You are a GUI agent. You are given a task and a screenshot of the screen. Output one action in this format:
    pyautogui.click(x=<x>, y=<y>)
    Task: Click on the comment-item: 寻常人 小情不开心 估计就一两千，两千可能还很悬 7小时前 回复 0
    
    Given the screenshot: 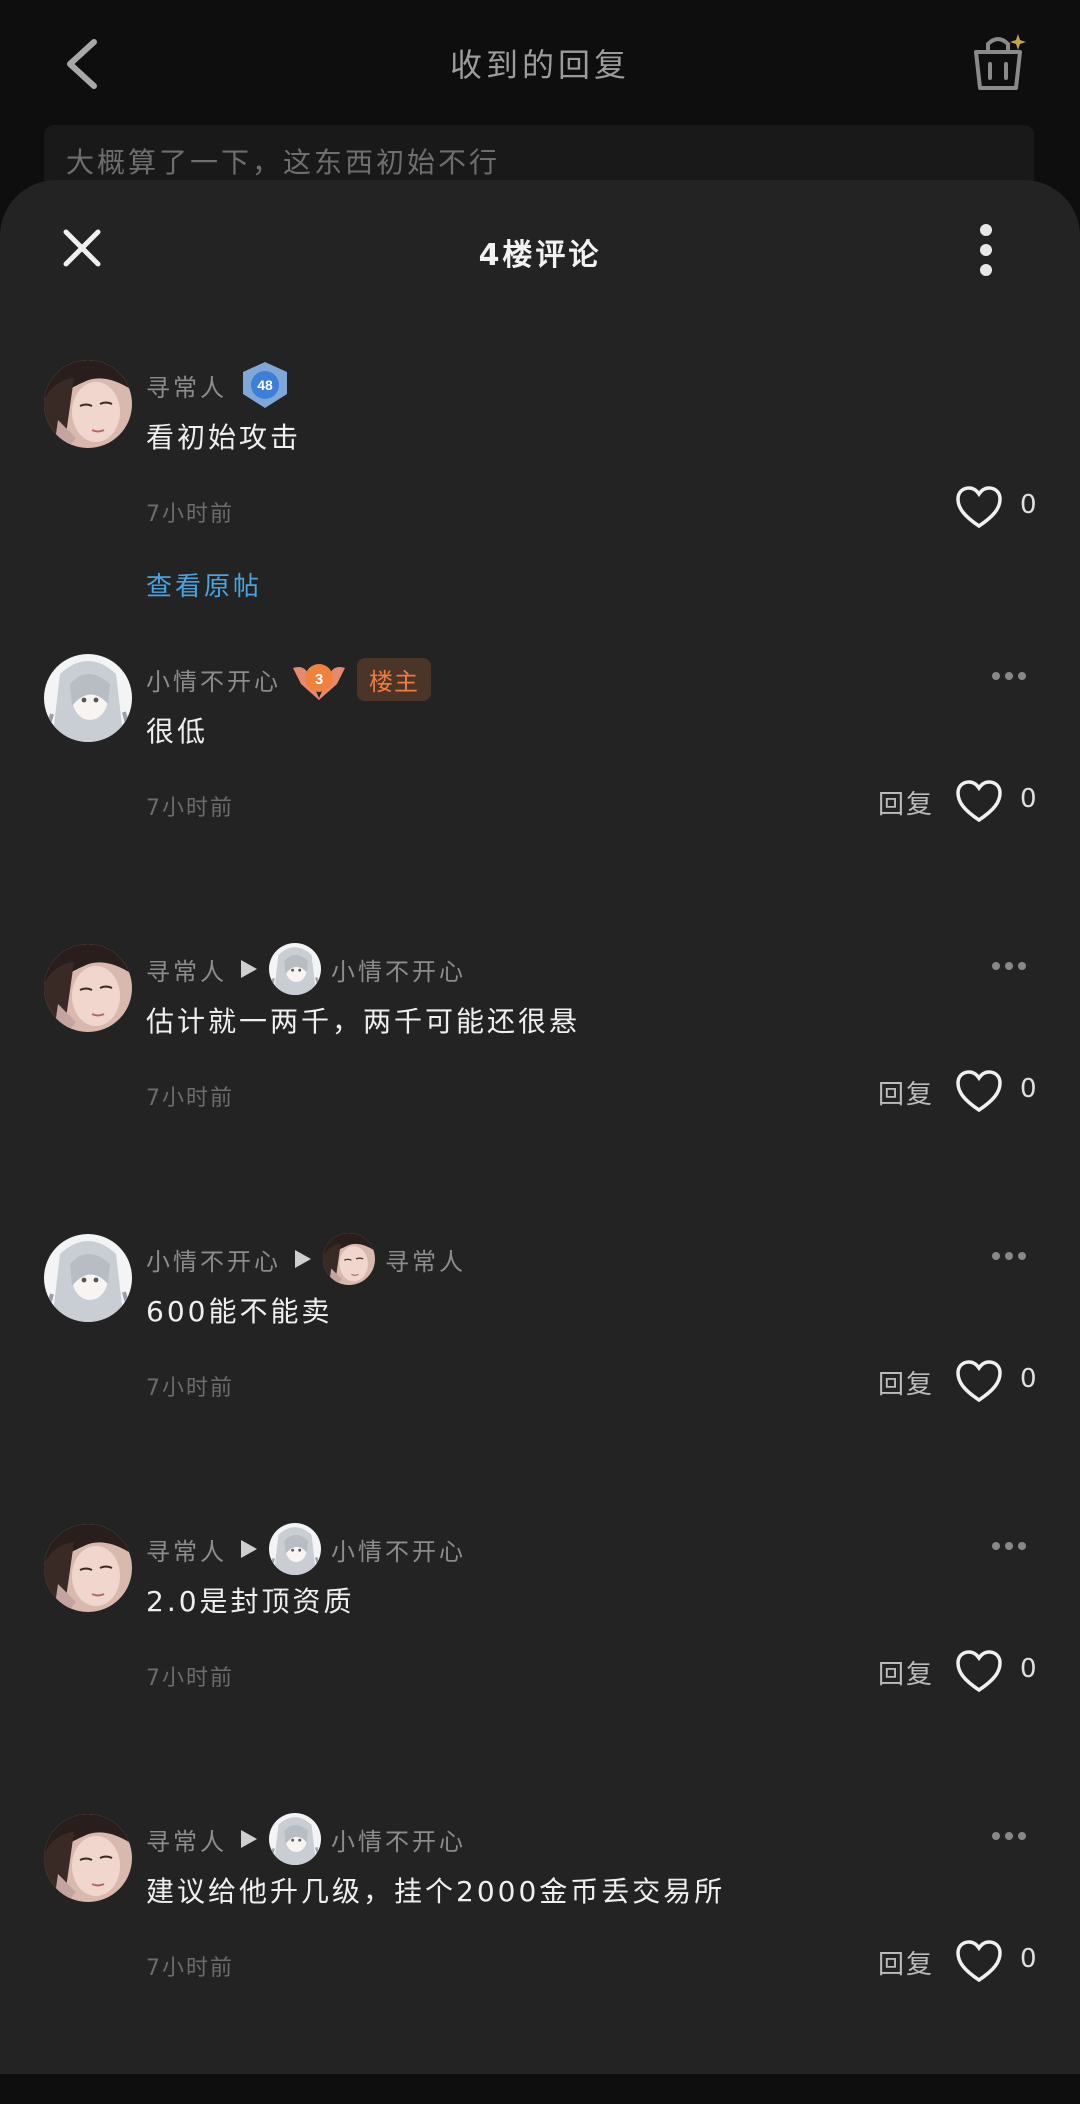 What is the action you would take?
    pyautogui.click(x=540, y=1089)
    